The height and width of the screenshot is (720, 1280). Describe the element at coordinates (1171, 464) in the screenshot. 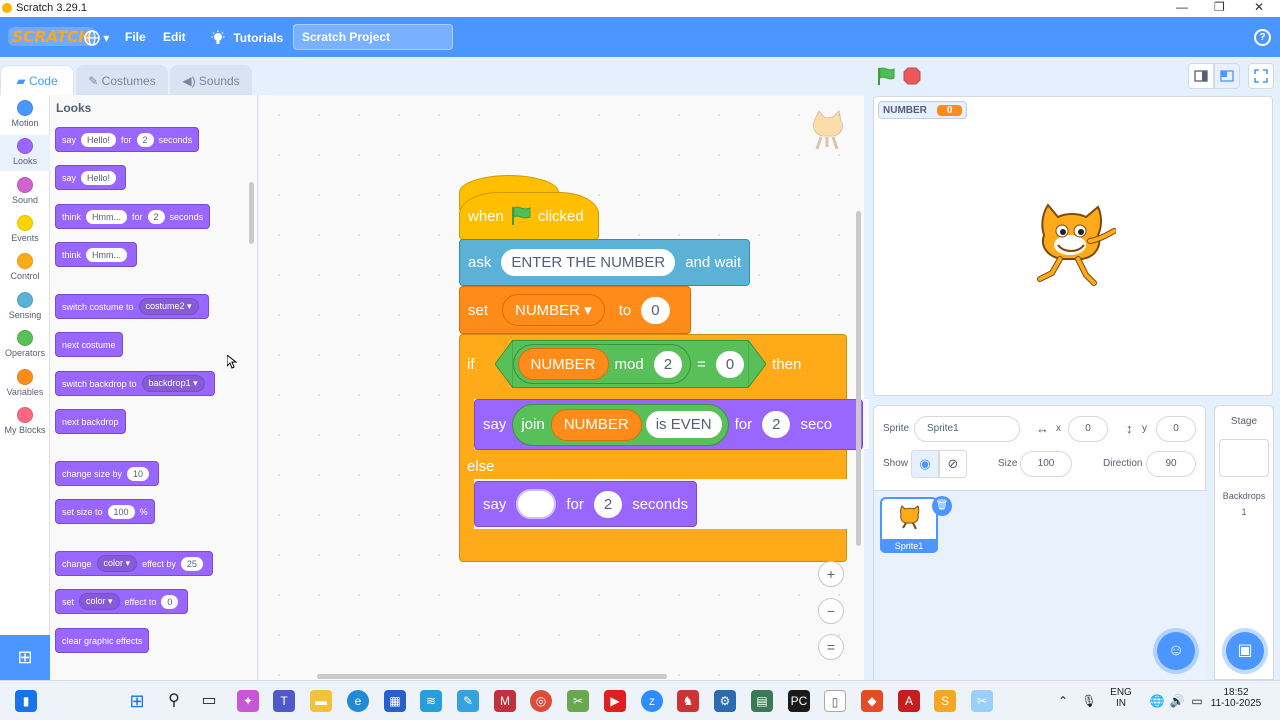

I see `direction-input: 90` at that location.